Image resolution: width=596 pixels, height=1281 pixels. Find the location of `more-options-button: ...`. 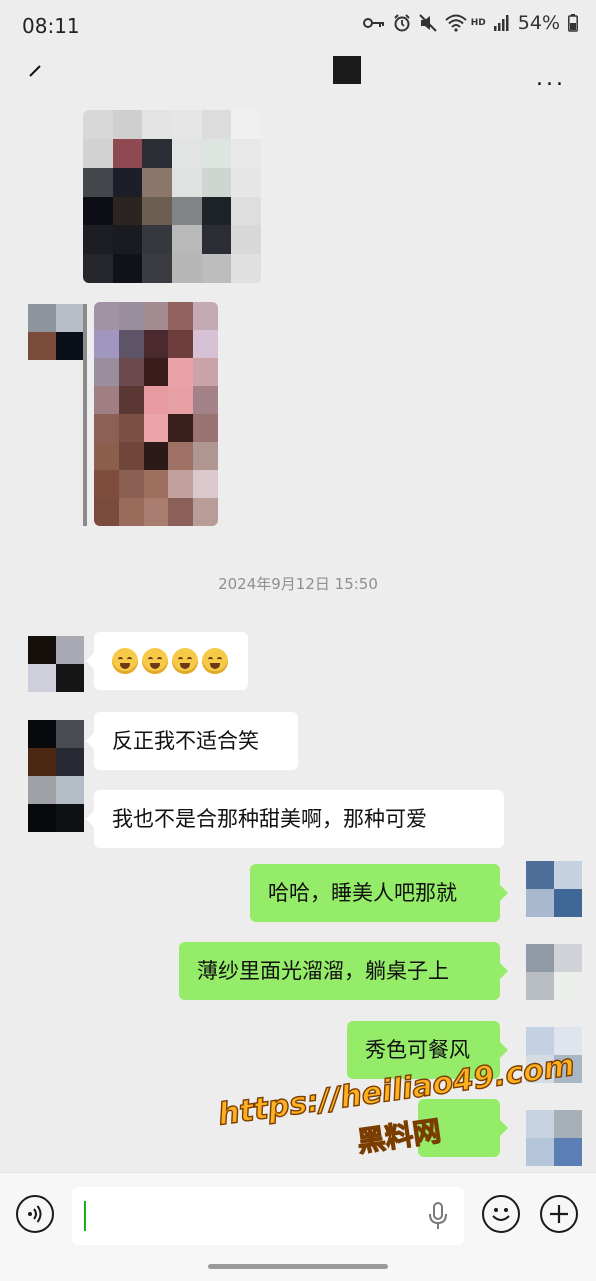

more-options-button: ... is located at coordinates (551, 78).